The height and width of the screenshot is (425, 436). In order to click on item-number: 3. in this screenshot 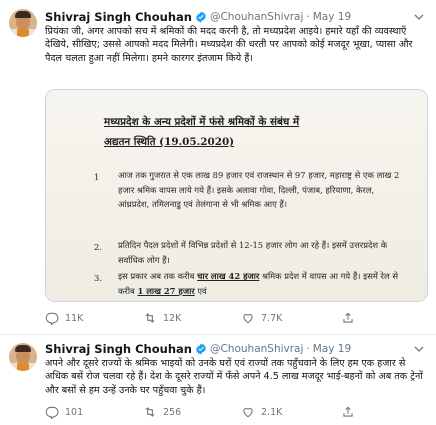, I will do `click(98, 278)`.